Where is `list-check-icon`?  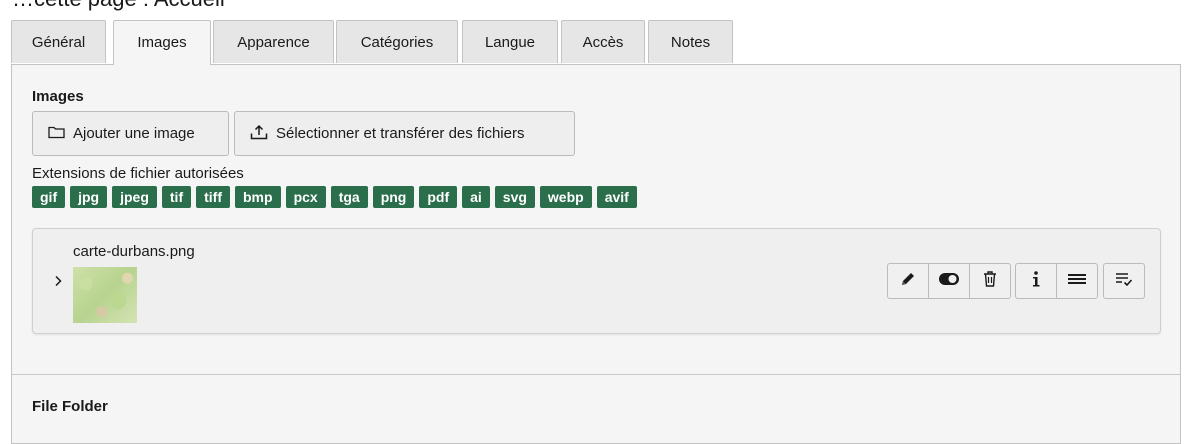
list-check-icon is located at coordinates (1124, 281).